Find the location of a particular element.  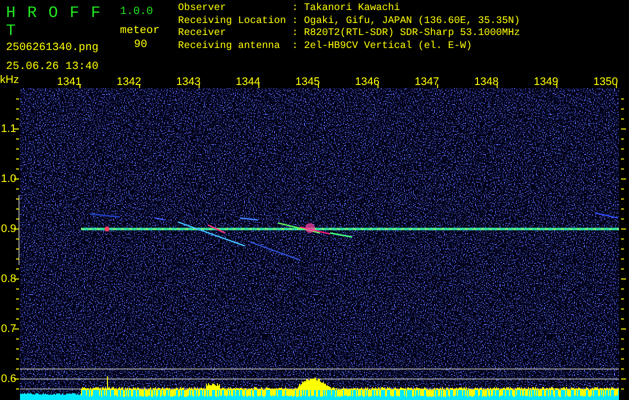

x-axis-label: 1350 is located at coordinates (605, 82).